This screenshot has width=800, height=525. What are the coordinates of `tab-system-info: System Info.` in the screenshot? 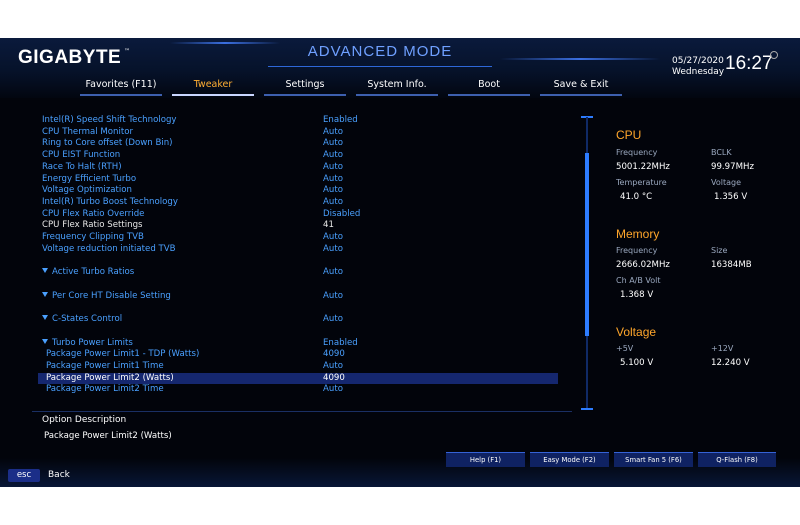 It's located at (397, 87).